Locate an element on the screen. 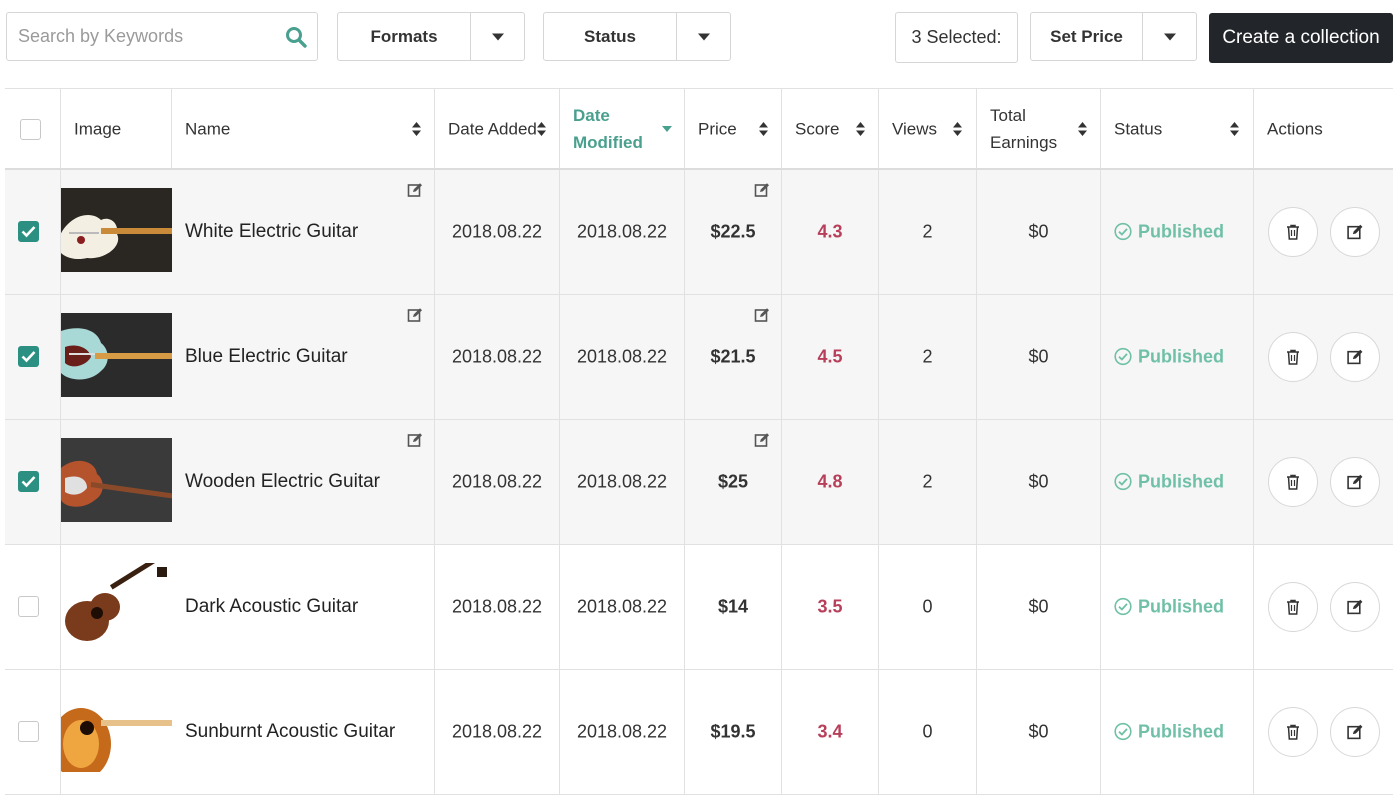 The height and width of the screenshot is (795, 1397). search-icon is located at coordinates (296, 37).